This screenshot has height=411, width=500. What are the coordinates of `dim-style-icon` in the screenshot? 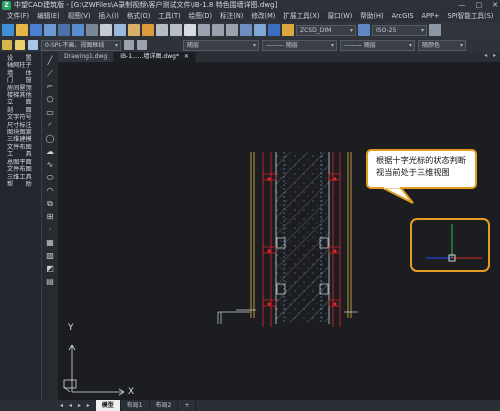 It's located at (364, 30).